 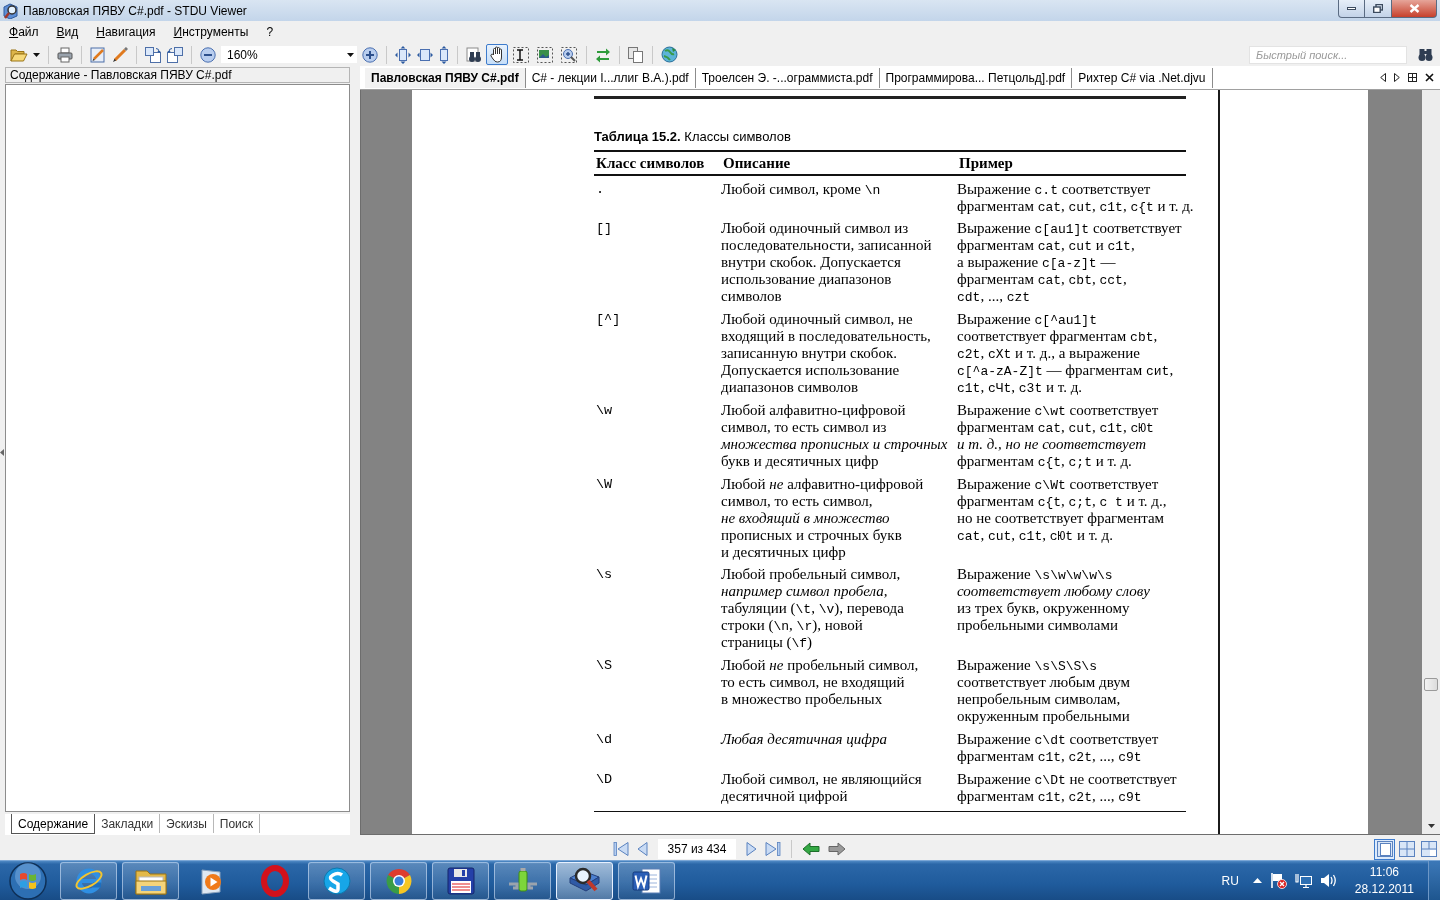 I want to click on first-page-icon, so click(x=621, y=849).